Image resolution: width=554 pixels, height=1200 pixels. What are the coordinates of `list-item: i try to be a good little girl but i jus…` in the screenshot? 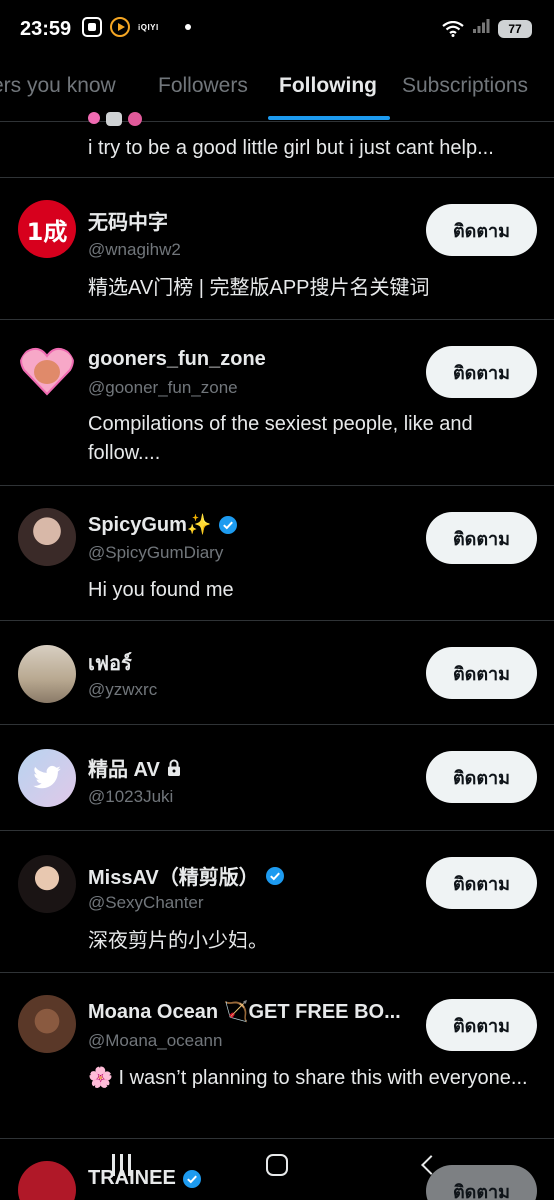 It's located at (277, 145).